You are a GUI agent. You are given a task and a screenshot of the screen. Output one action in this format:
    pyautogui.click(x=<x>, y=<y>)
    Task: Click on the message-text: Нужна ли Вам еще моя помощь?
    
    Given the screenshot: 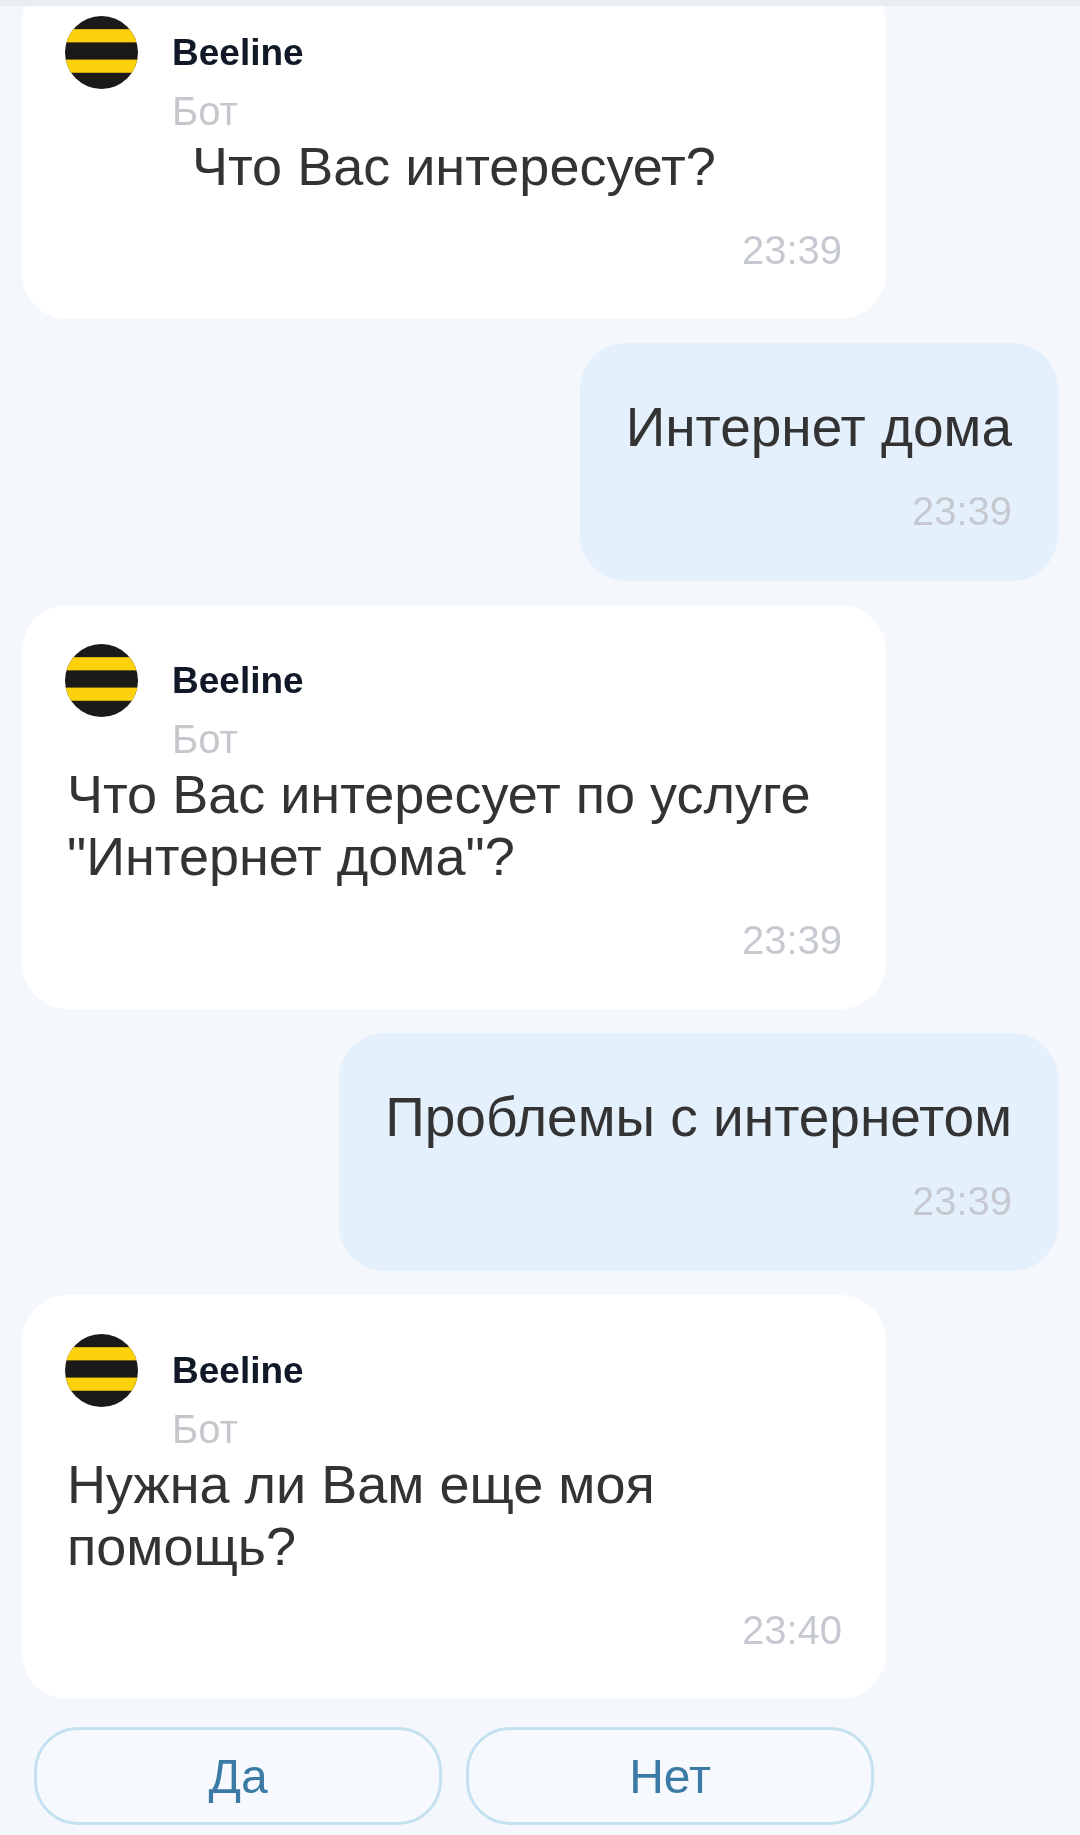 What is the action you would take?
    pyautogui.click(x=361, y=1515)
    